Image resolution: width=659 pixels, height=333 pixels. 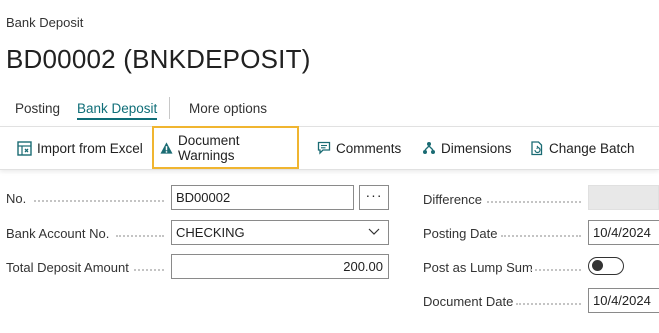 I want to click on bank-account-no-select: CHECKING, so click(x=280, y=232).